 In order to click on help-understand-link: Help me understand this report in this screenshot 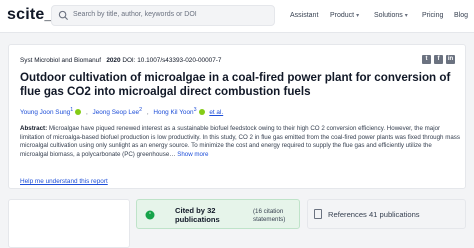, I will do `click(64, 181)`.